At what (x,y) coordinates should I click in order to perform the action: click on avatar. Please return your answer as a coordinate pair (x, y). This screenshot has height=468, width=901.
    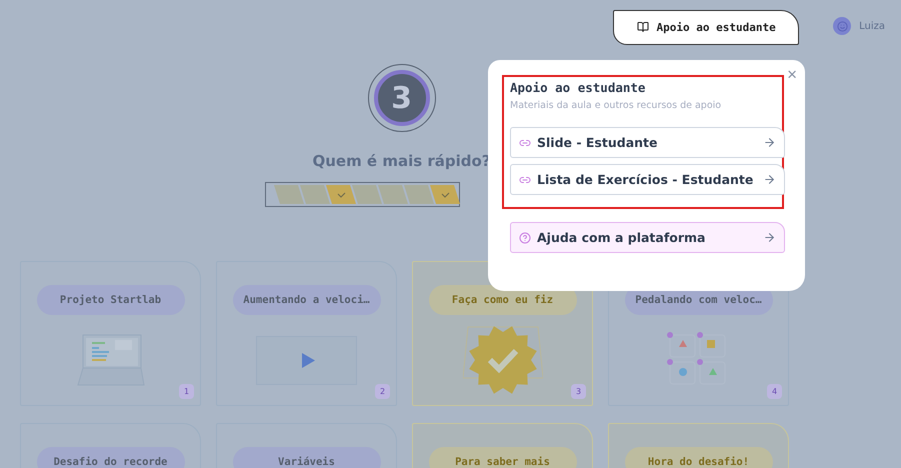
    Looking at the image, I should click on (842, 26).